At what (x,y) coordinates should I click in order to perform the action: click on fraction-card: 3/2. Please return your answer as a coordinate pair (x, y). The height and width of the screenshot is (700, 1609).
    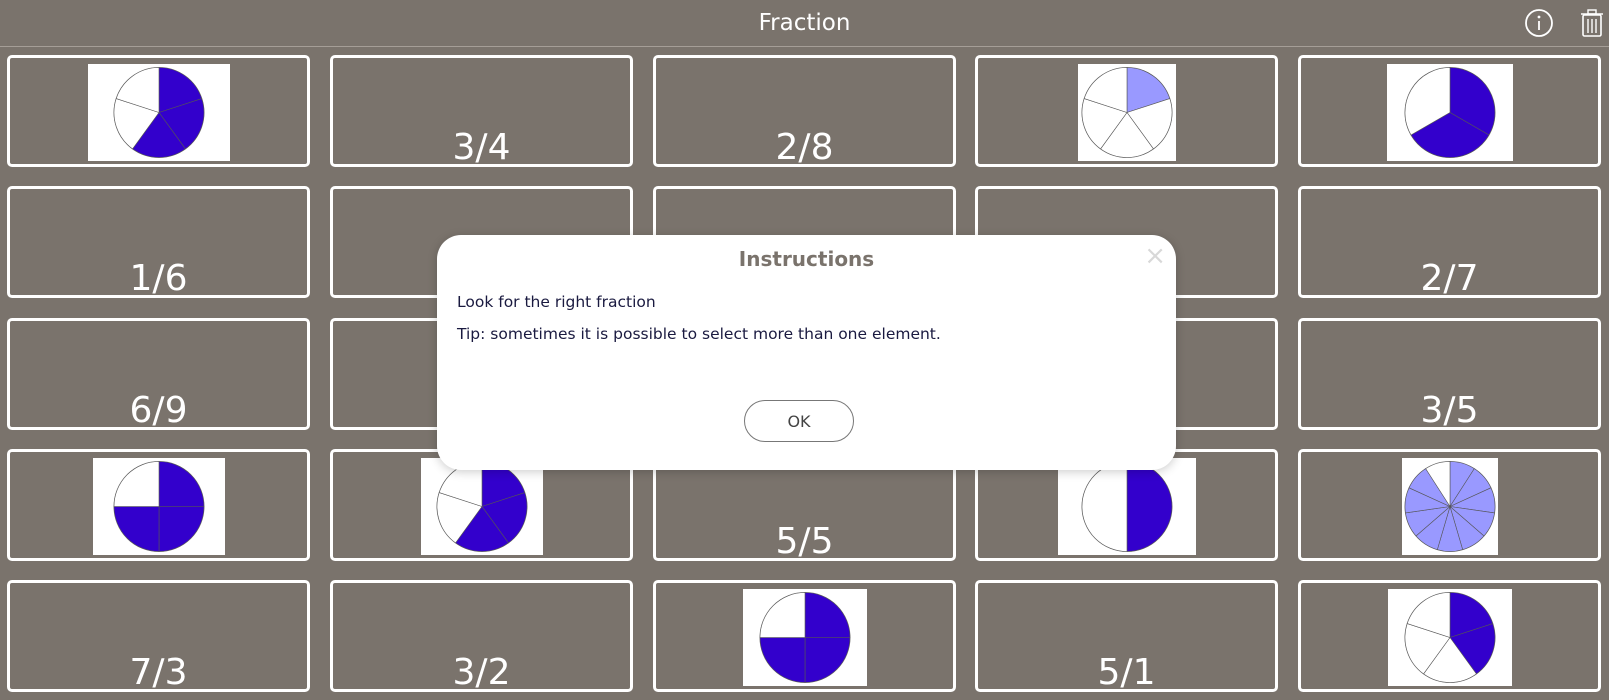
    Looking at the image, I should click on (481, 636).